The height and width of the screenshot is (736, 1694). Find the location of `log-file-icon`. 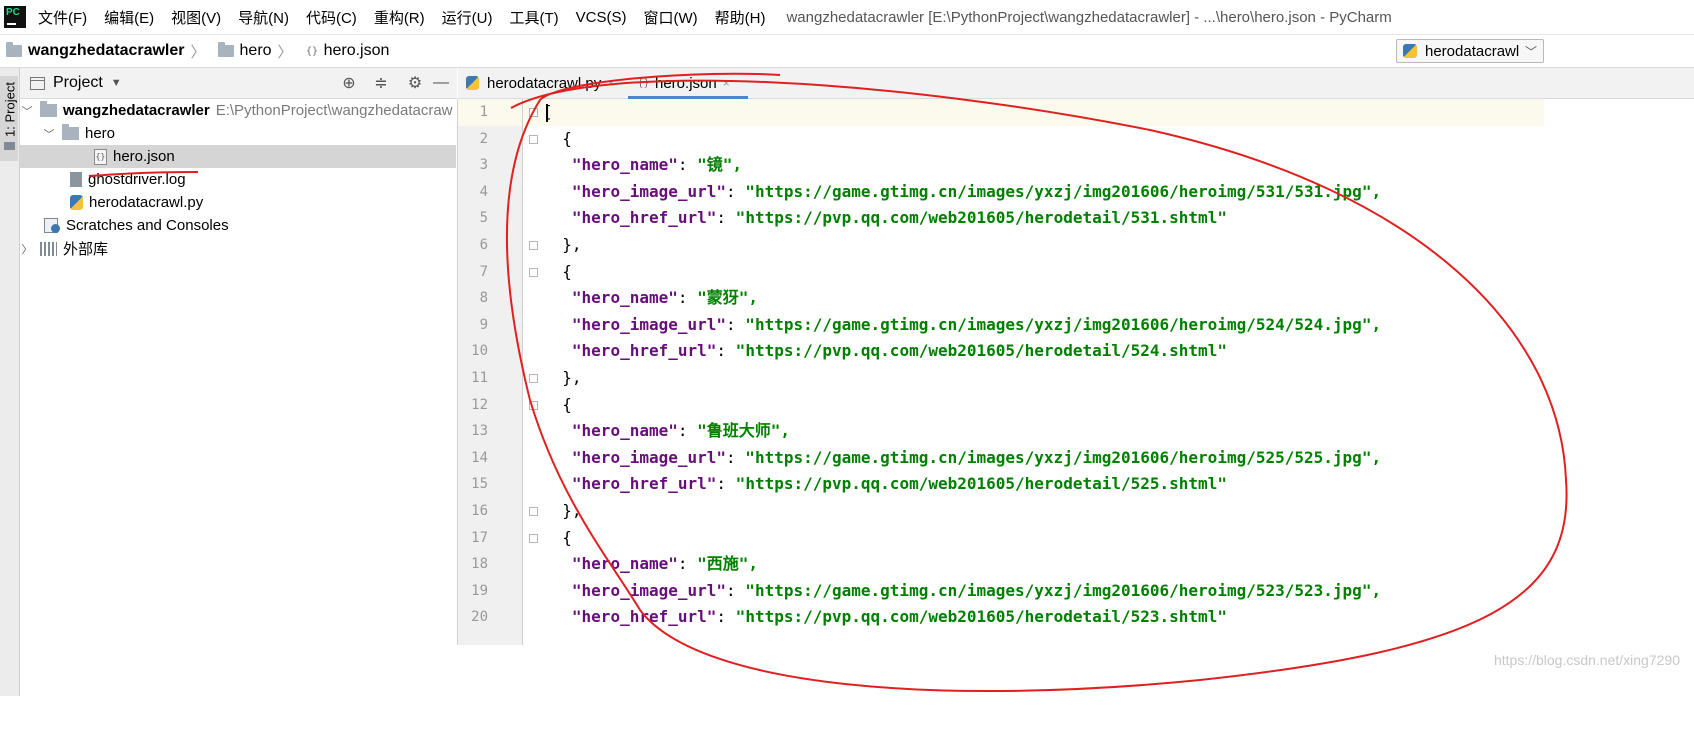

log-file-icon is located at coordinates (76, 179).